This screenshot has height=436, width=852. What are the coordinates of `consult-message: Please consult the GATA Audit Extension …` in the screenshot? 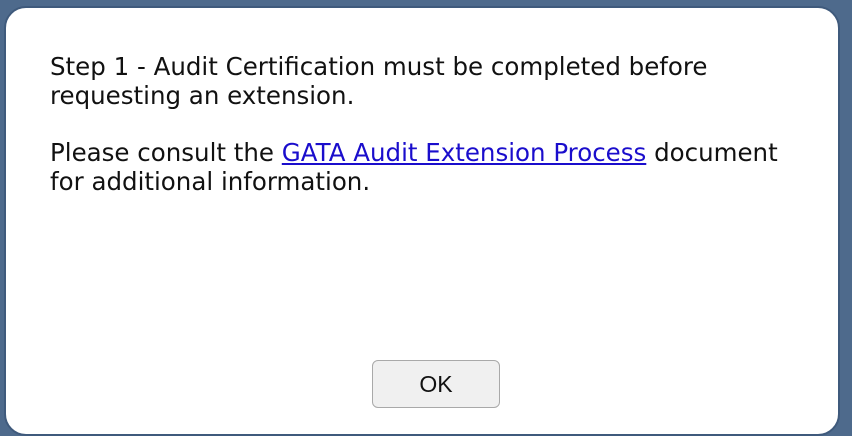 It's located at (430, 167).